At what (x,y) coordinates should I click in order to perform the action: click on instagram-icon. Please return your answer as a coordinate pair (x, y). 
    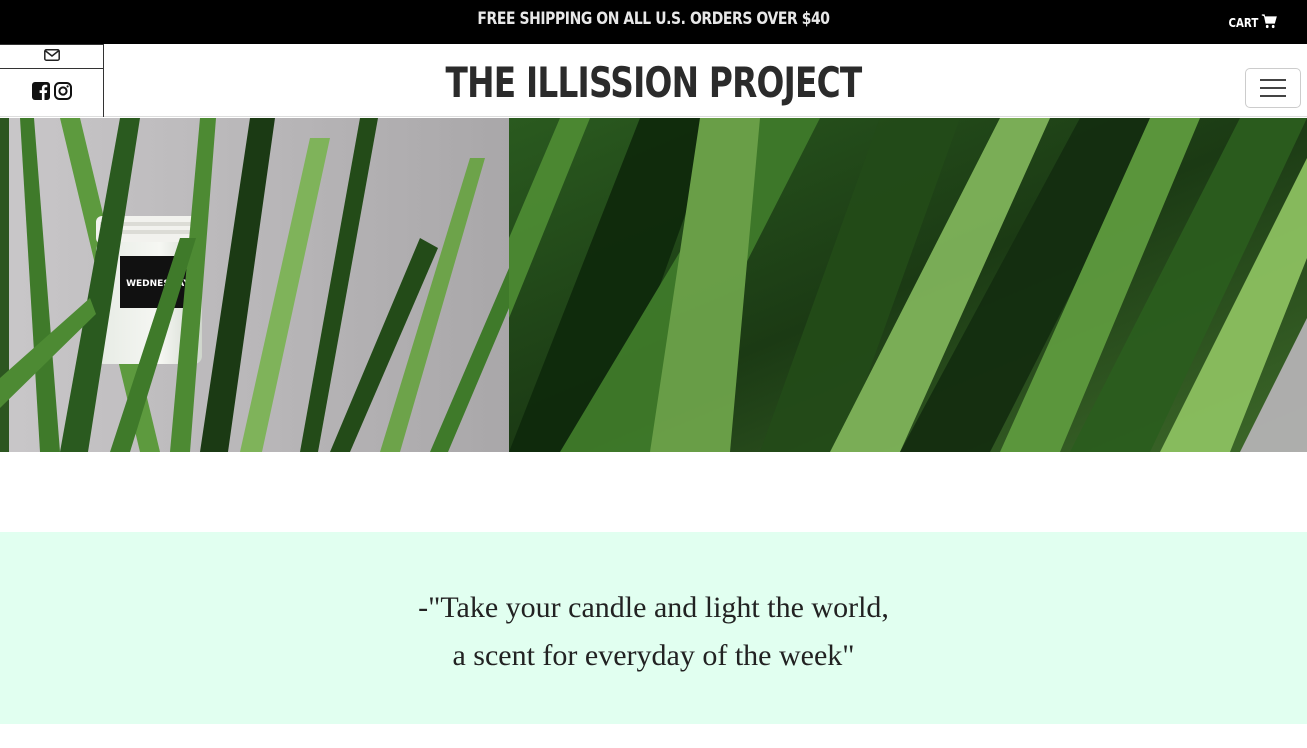
    Looking at the image, I should click on (62, 93).